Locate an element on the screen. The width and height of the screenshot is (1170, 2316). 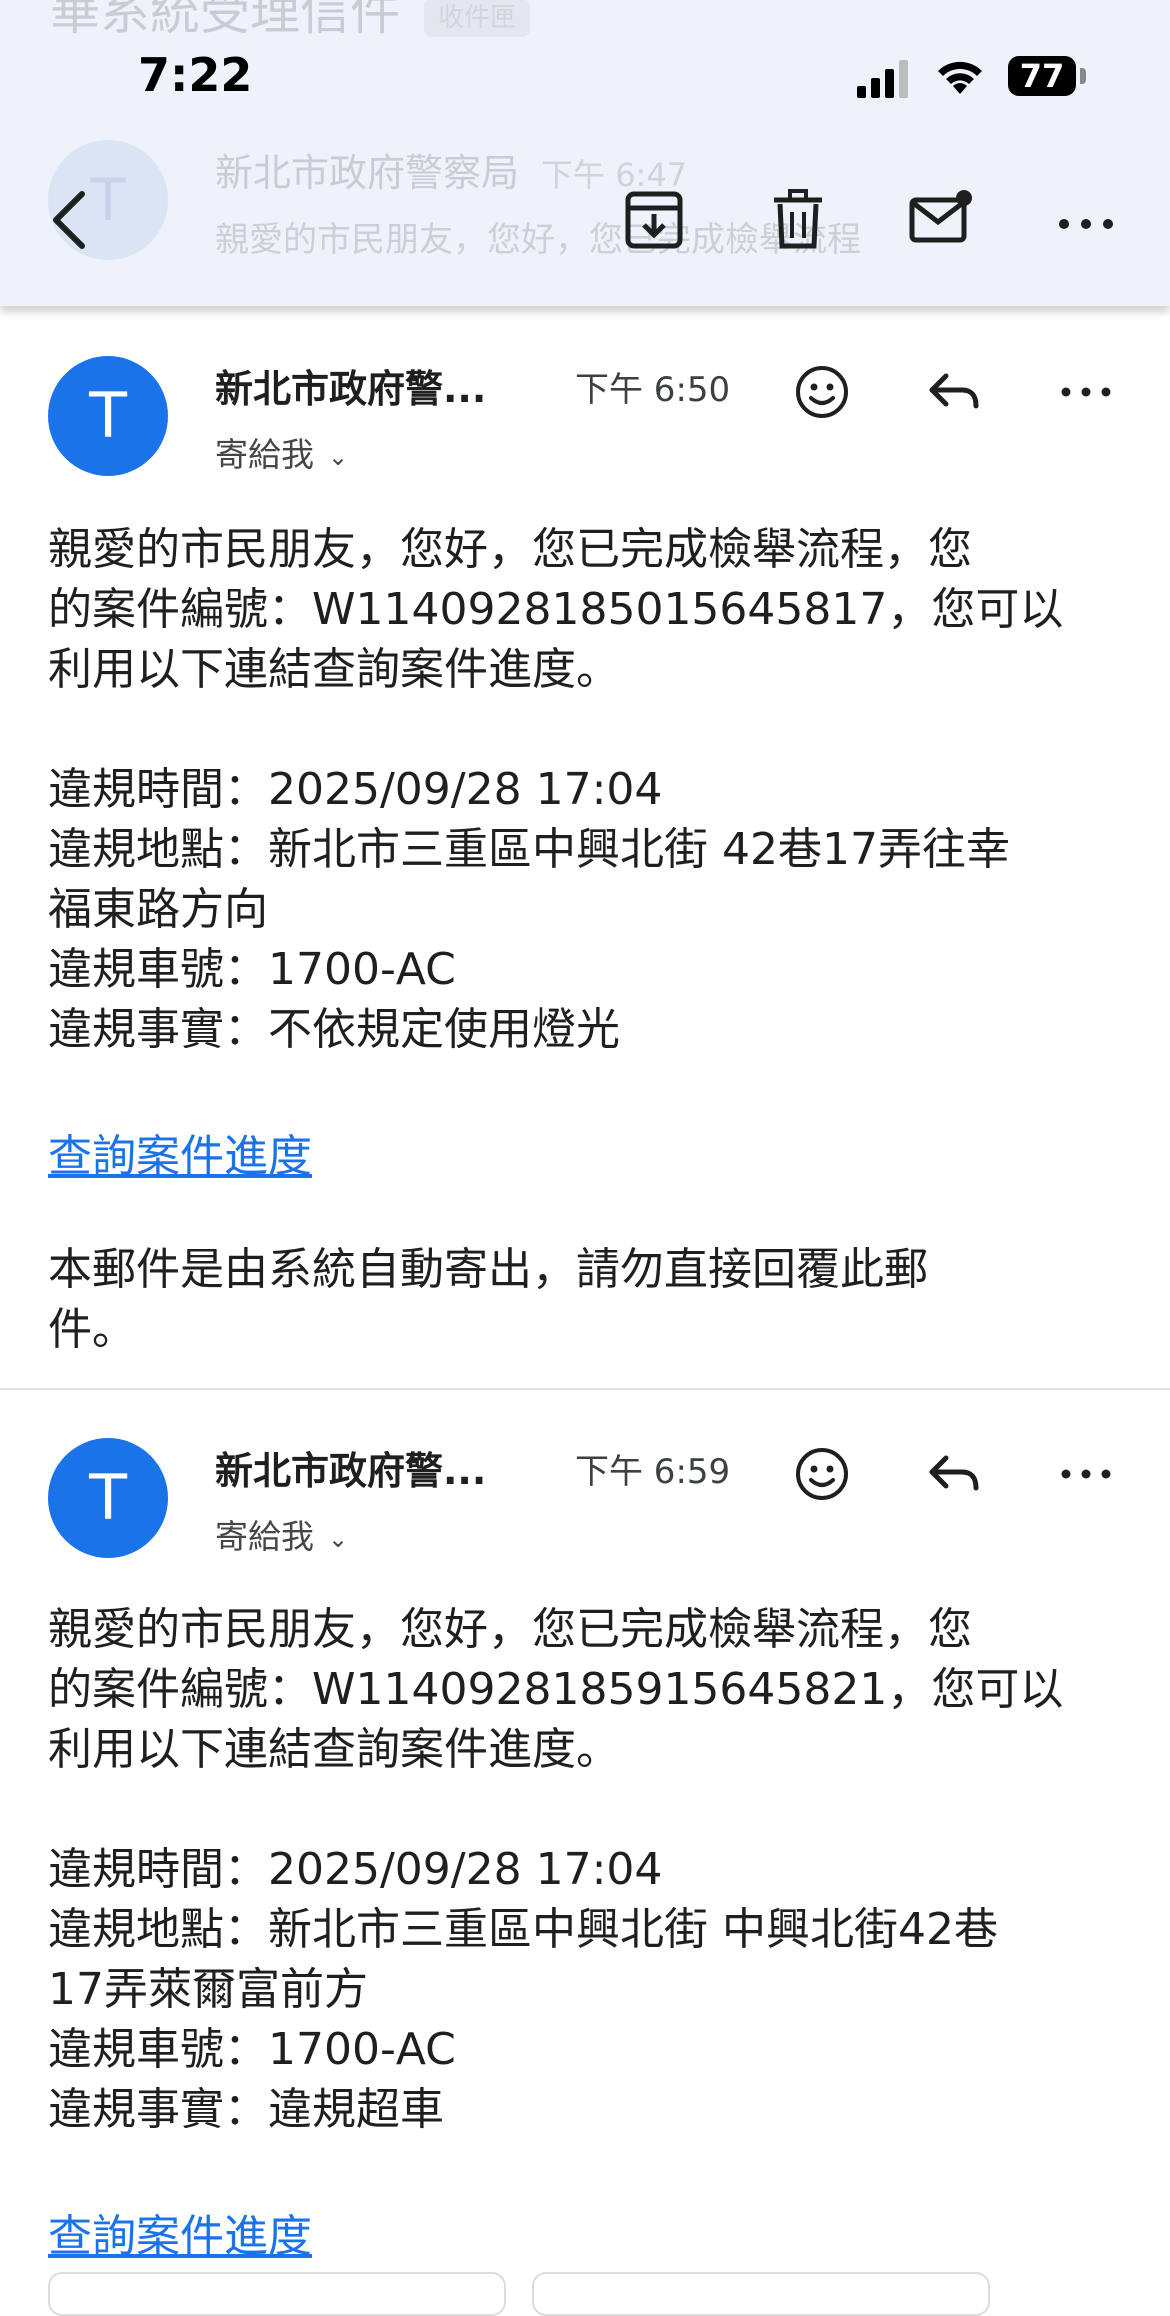
background-sender-name: 新北市政府警察局 is located at coordinates (367, 173).